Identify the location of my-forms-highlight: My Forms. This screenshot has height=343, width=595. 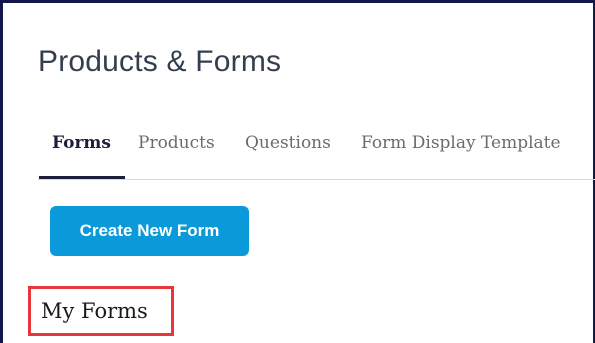
(101, 311).